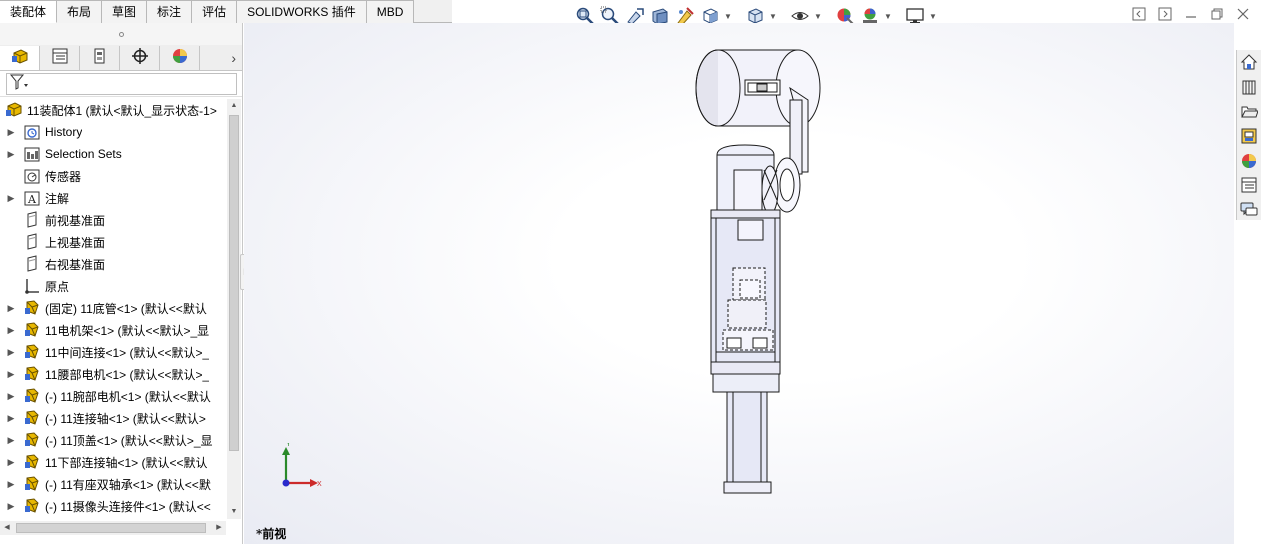 The image size is (1261, 544). Describe the element at coordinates (80, 11) in the screenshot. I see `tab-layout: 布局` at that location.